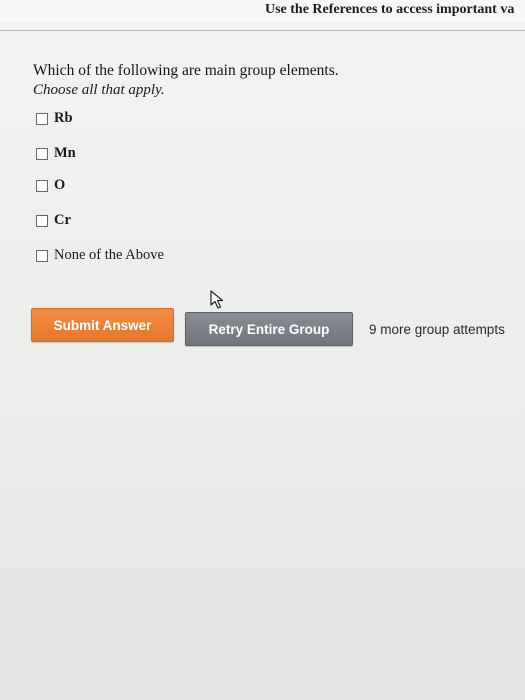  I want to click on option-mn: Mn, so click(56, 153).